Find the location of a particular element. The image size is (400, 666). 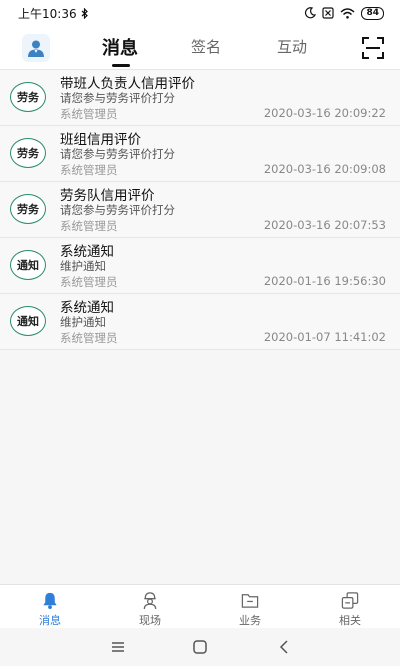

message-time: 2020-01-07 11:41:02 is located at coordinates (324, 337).